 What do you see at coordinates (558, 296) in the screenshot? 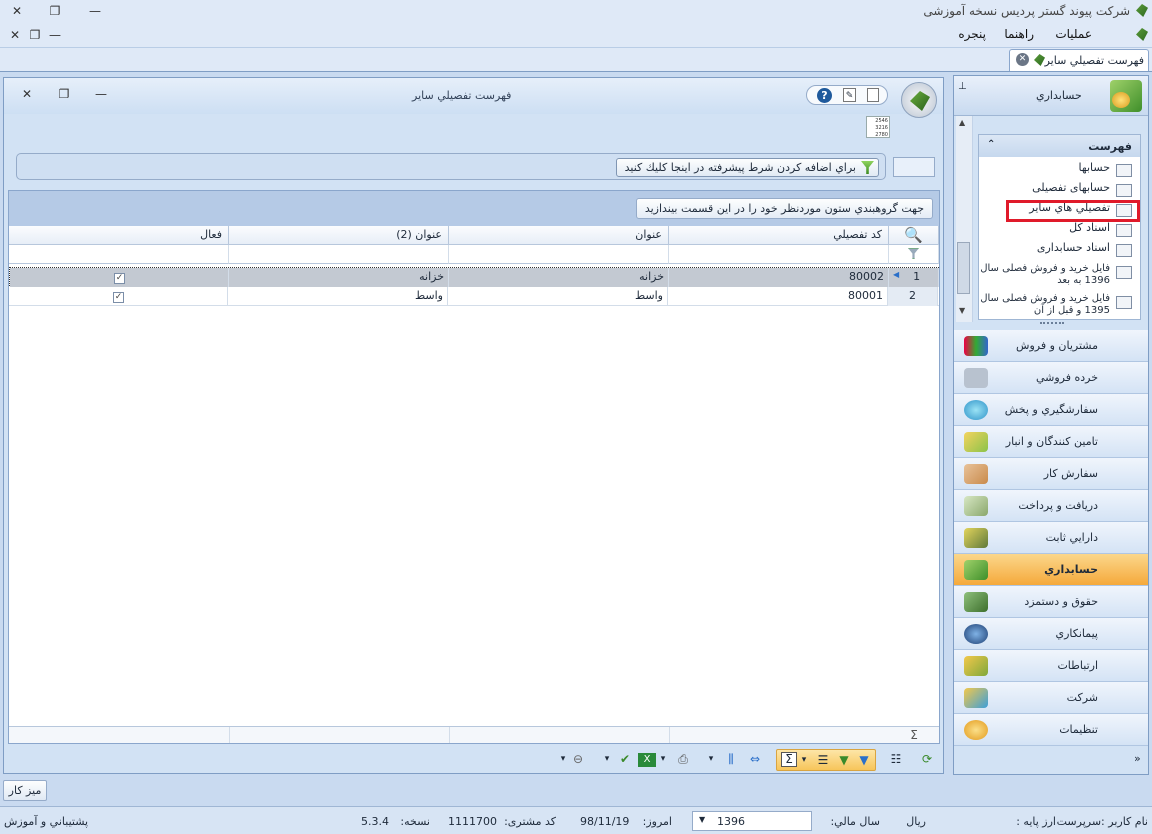
I see `cell-title: واسط` at bounding box center [558, 296].